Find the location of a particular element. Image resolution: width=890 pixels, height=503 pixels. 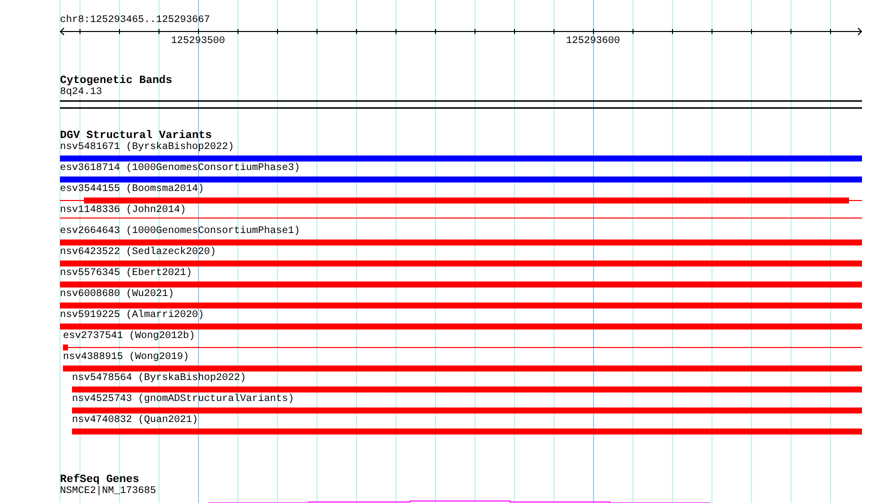

variant-label: nsv4740832 (Quan2021) is located at coordinates (135, 421).